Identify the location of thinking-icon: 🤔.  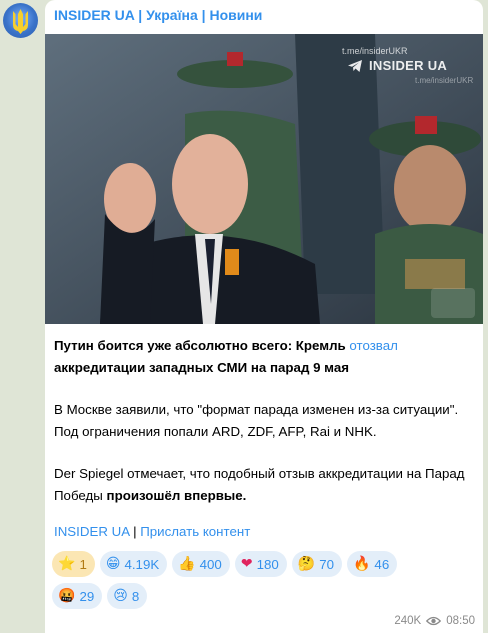
(306, 564).